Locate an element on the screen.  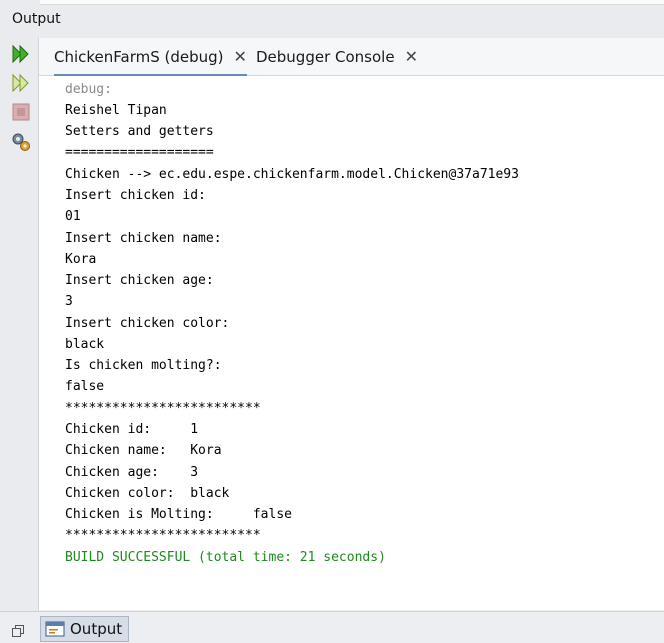
console-line: Insert chicken name: is located at coordinates (143, 238).